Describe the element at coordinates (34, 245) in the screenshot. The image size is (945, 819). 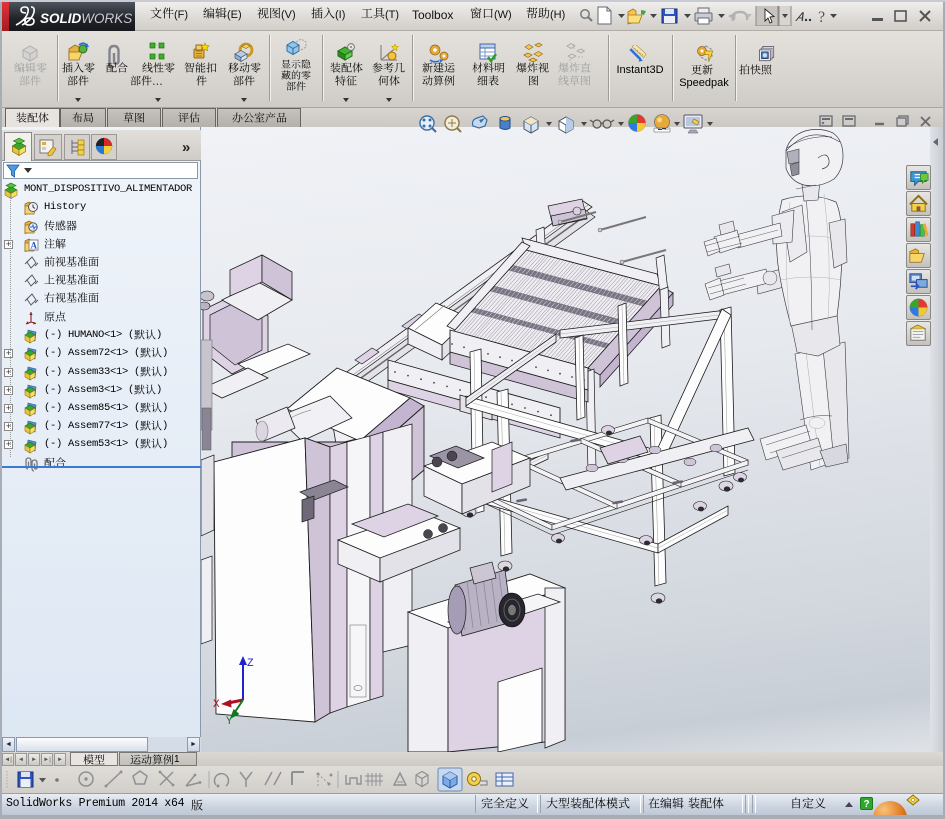
I see `svg-text: A` at that location.